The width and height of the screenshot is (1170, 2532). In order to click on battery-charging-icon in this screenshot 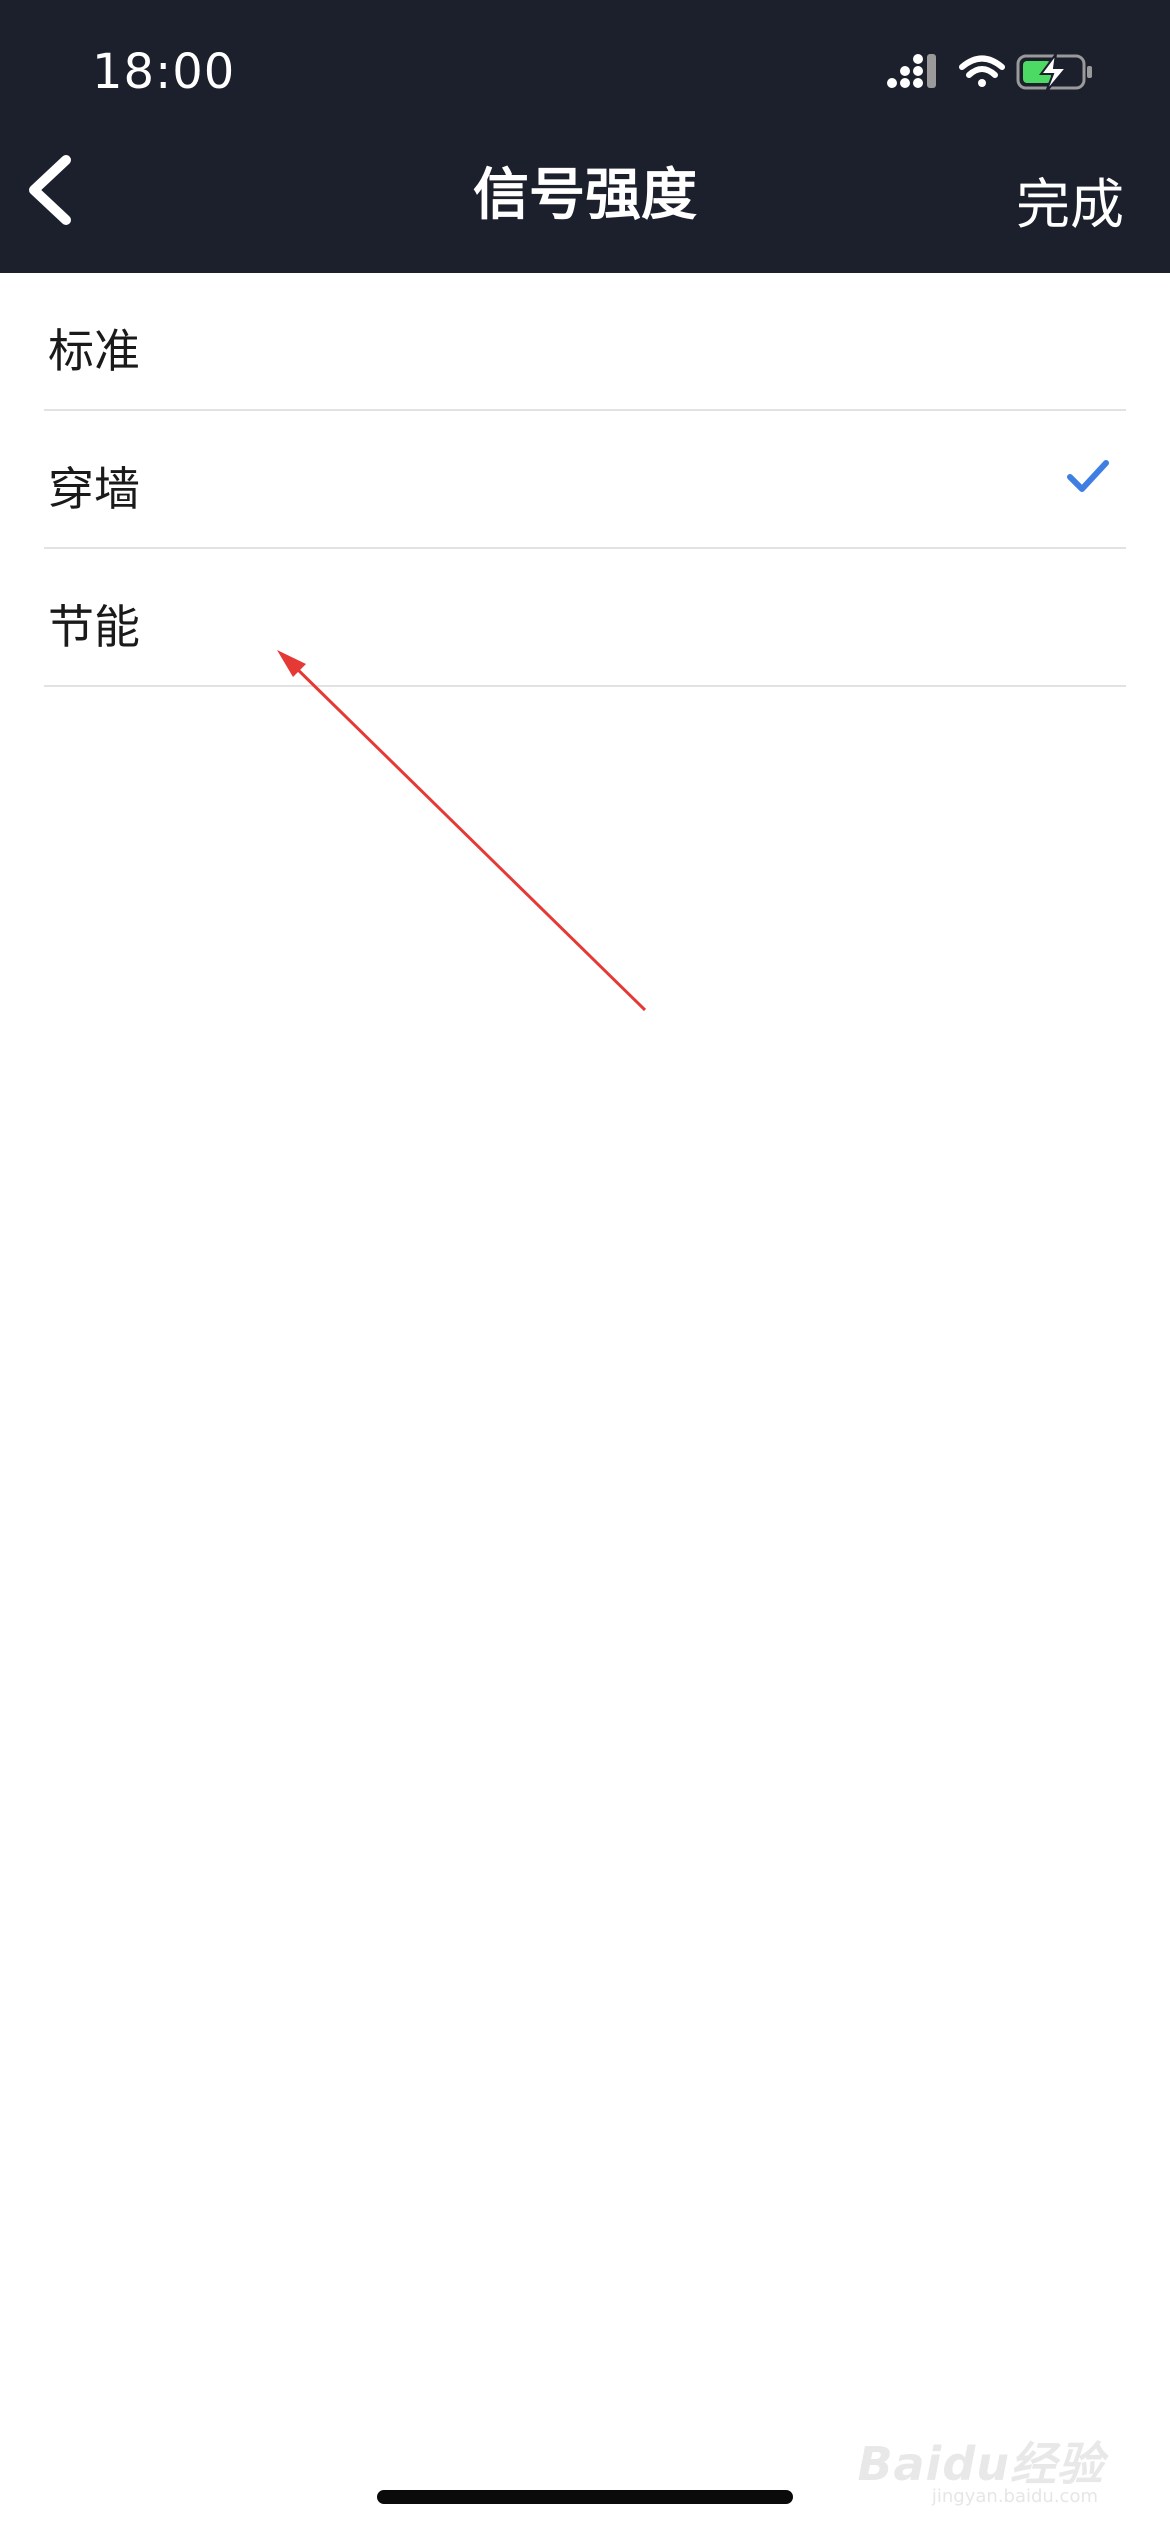, I will do `click(1054, 73)`.